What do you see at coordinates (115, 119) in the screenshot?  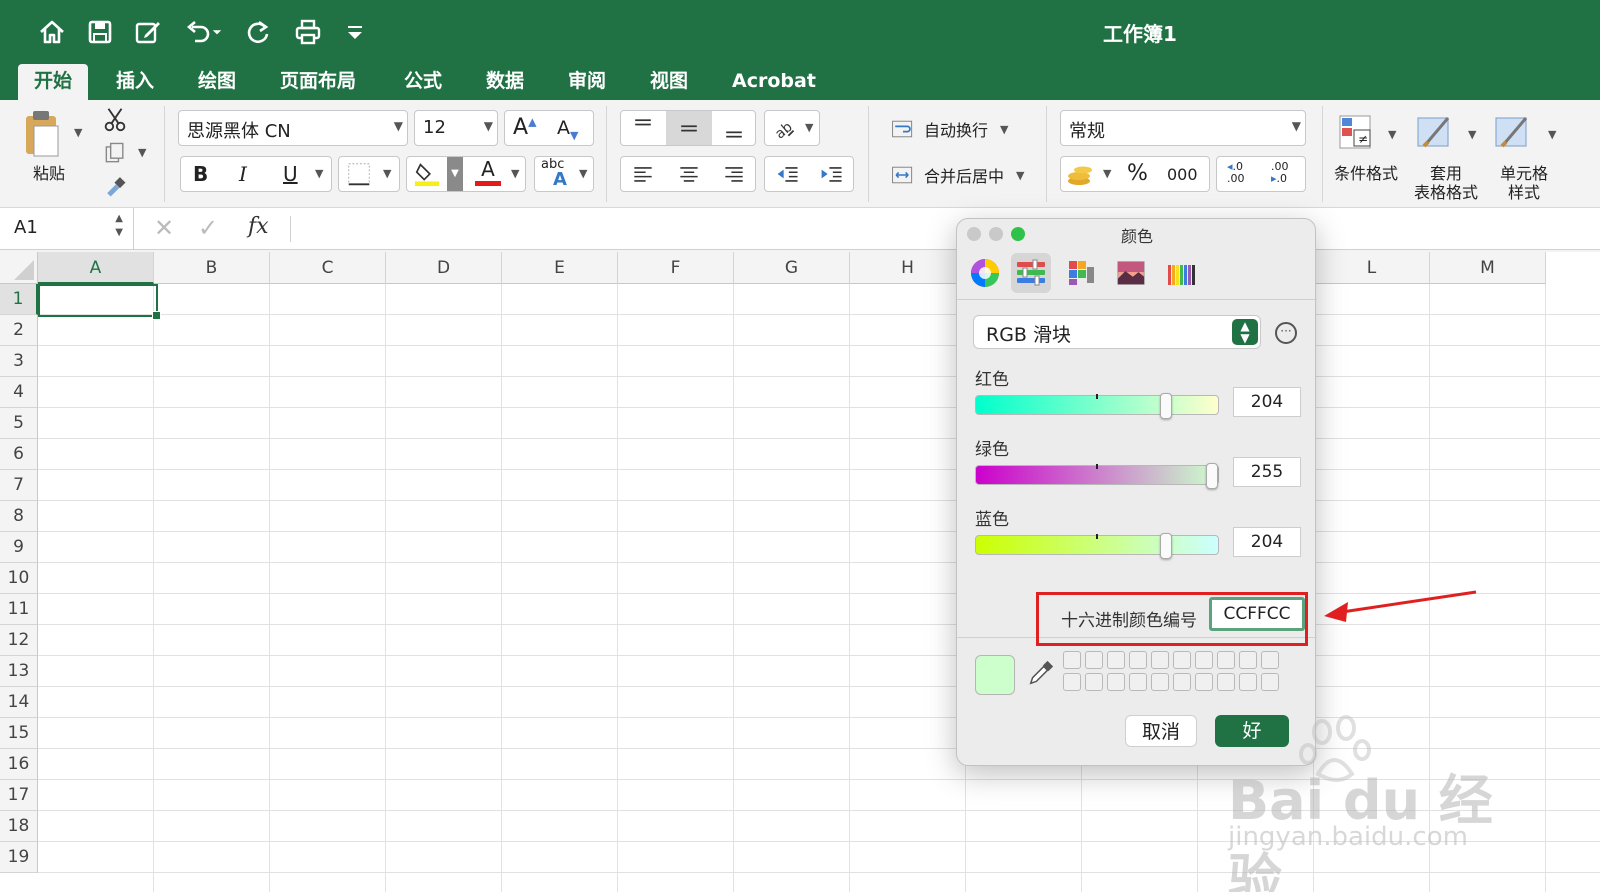 I see `cut-icon` at bounding box center [115, 119].